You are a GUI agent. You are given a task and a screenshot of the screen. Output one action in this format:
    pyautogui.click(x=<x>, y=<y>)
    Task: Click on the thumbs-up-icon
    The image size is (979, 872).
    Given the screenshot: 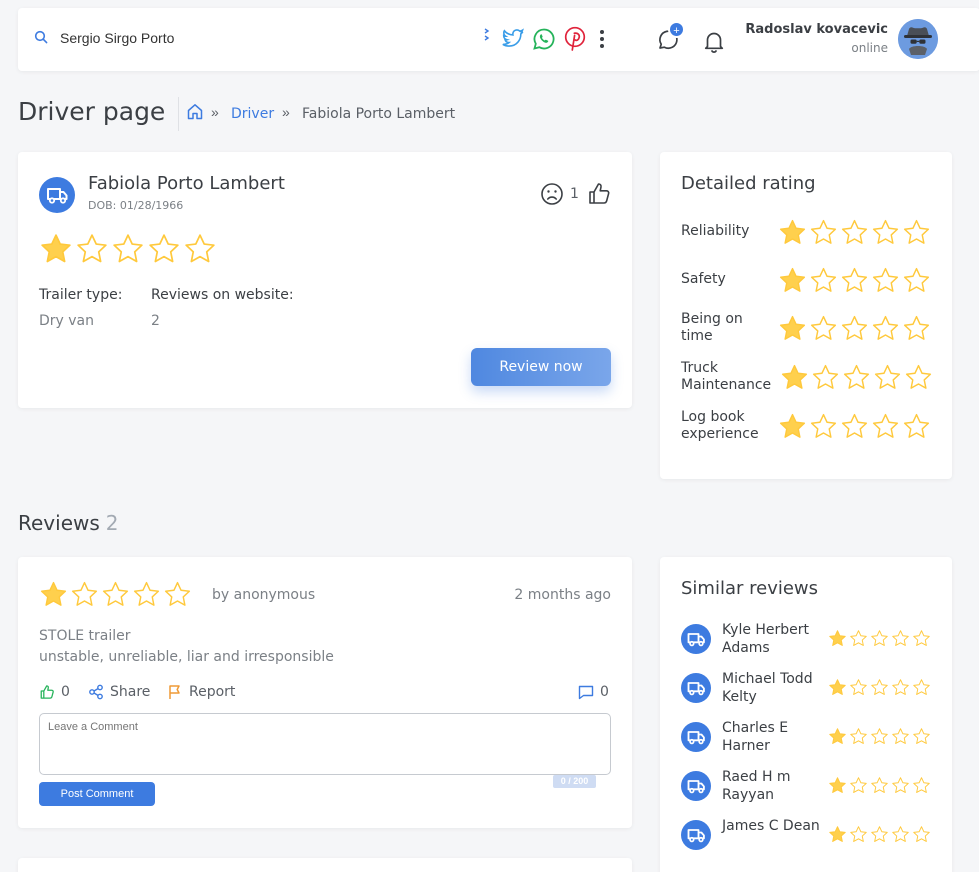 What is the action you would take?
    pyautogui.click(x=599, y=196)
    